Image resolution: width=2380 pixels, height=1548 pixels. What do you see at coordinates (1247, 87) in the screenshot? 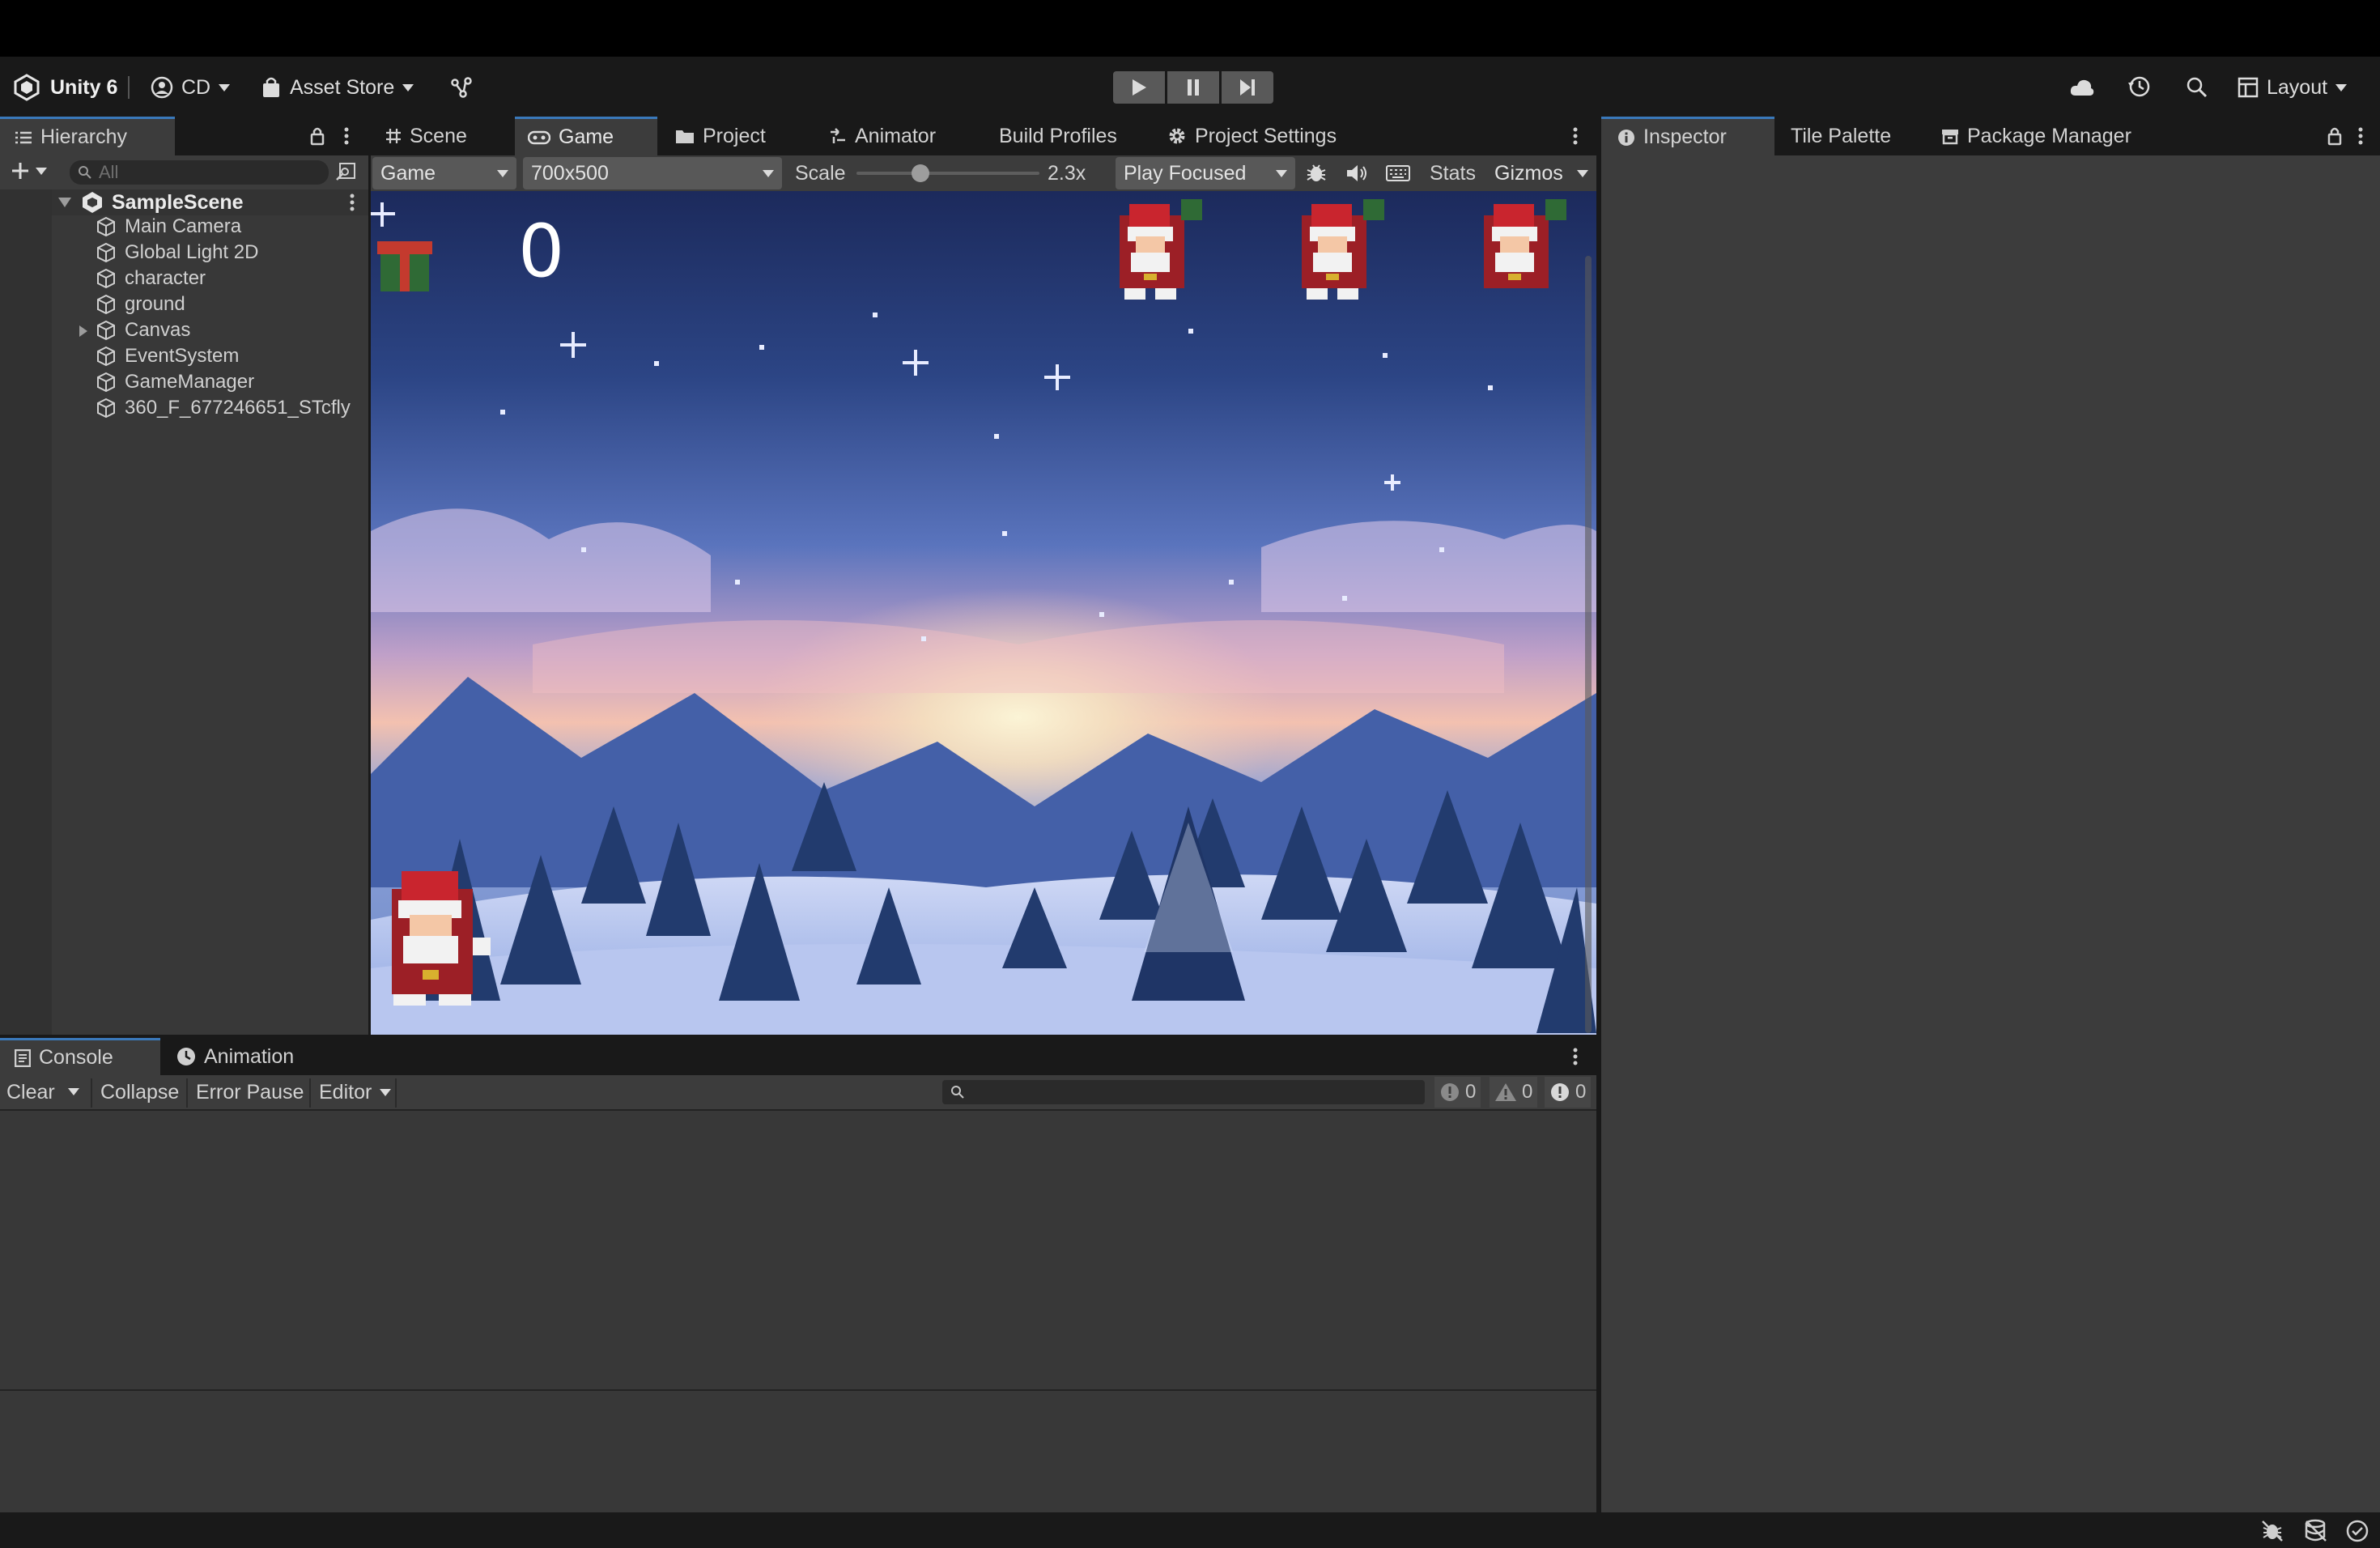
I see `step-button` at bounding box center [1247, 87].